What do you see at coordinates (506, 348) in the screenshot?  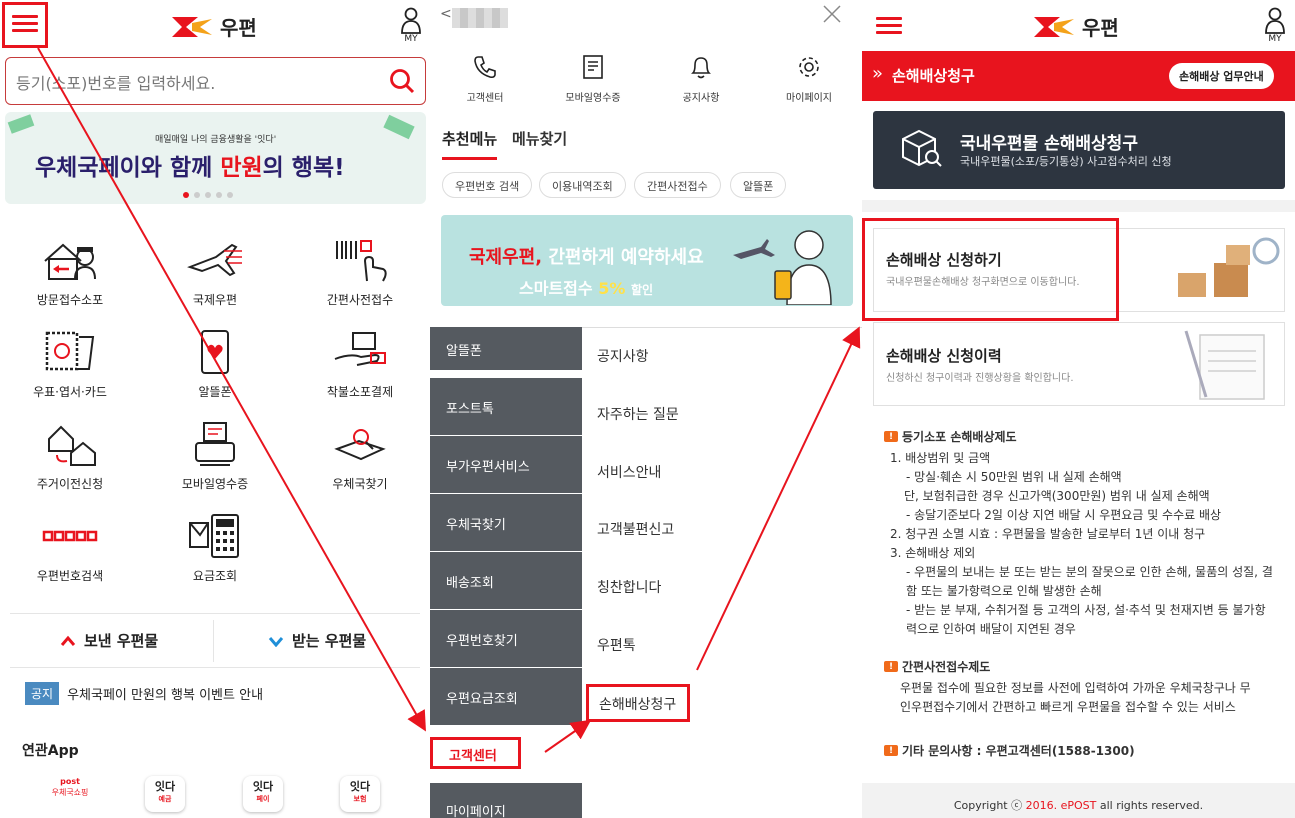 I see `left-menu-budget-phone: 알뜰폰` at bounding box center [506, 348].